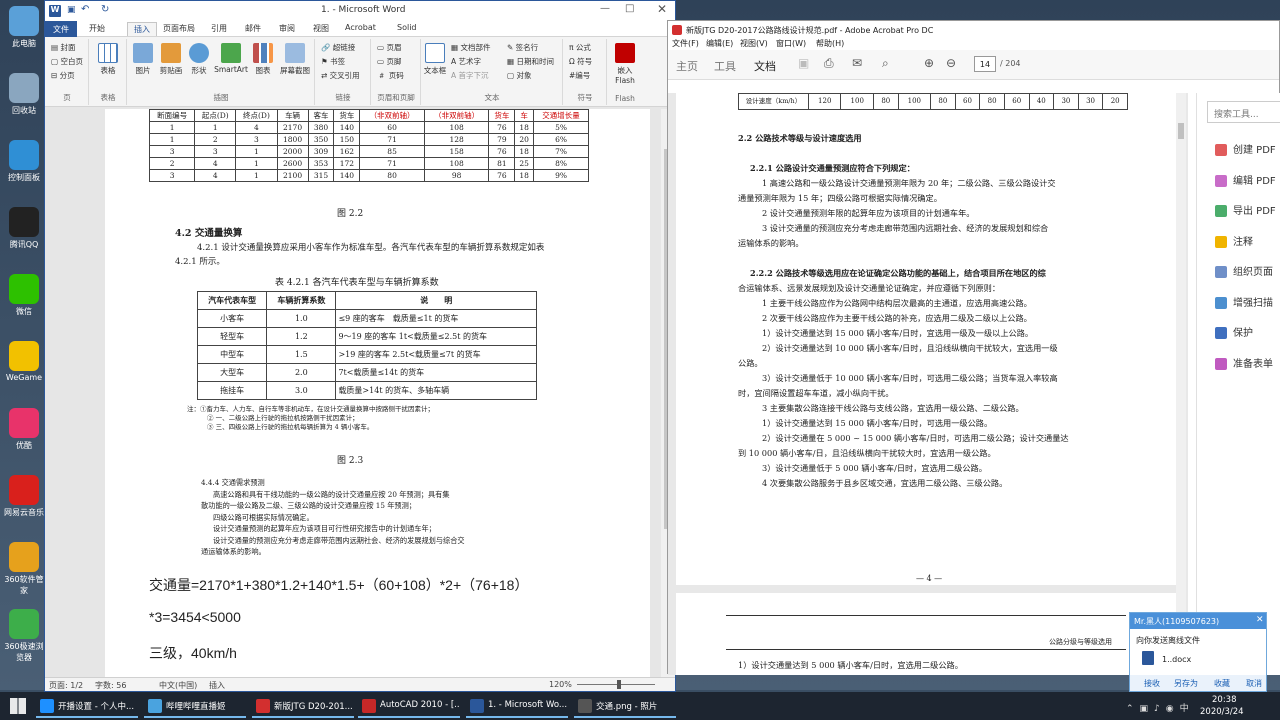  I want to click on wordart-button: A 艺术字, so click(466, 61).